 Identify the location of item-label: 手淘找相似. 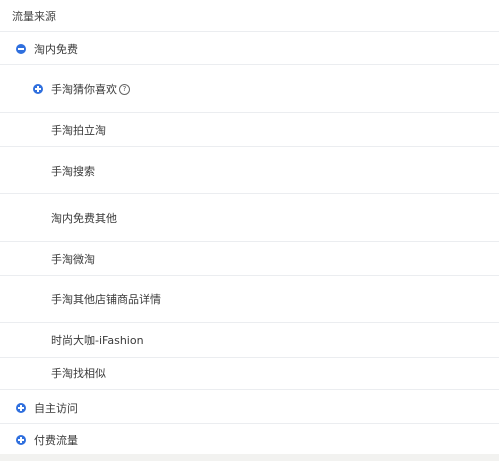
(78, 373).